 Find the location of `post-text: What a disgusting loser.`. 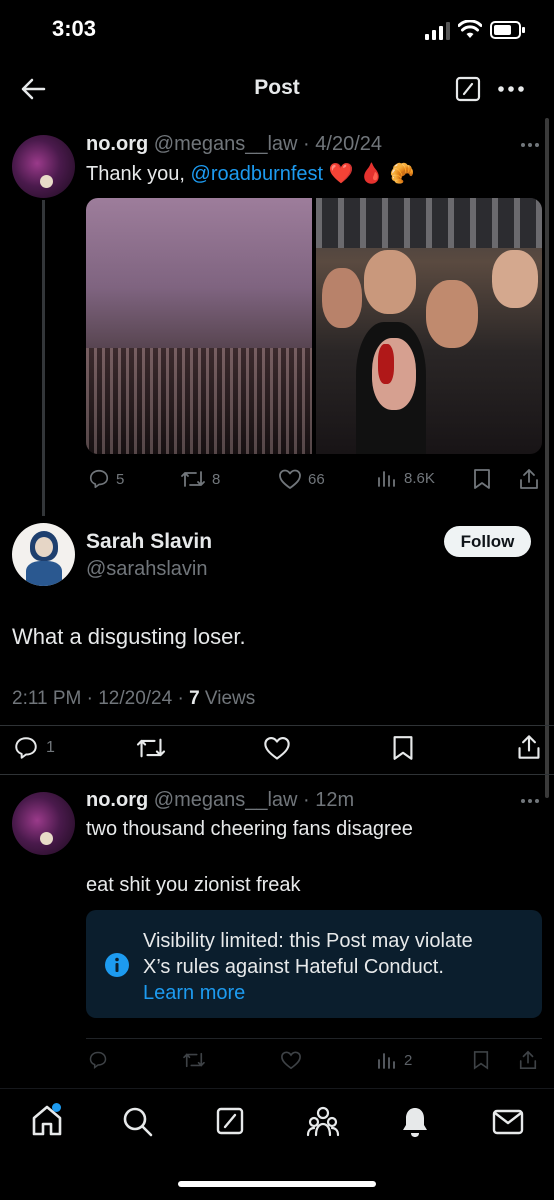

post-text: What a disgusting loser. is located at coordinates (129, 636).